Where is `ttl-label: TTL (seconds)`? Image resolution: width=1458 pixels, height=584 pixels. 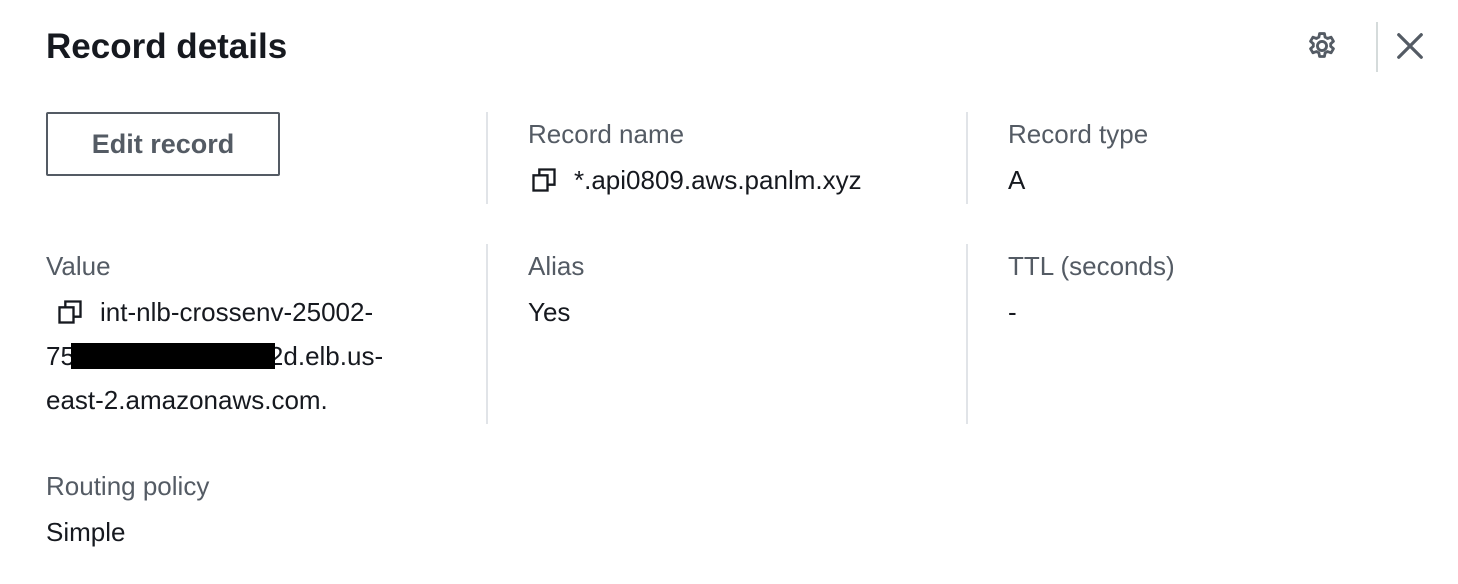
ttl-label: TTL (seconds) is located at coordinates (1091, 266).